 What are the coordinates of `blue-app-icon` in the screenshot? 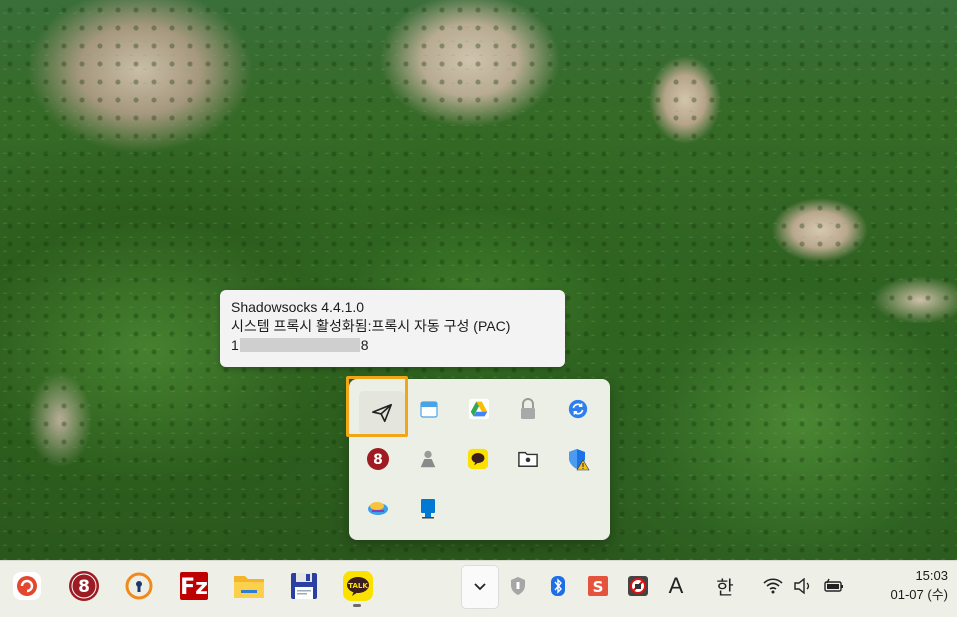 It's located at (428, 508).